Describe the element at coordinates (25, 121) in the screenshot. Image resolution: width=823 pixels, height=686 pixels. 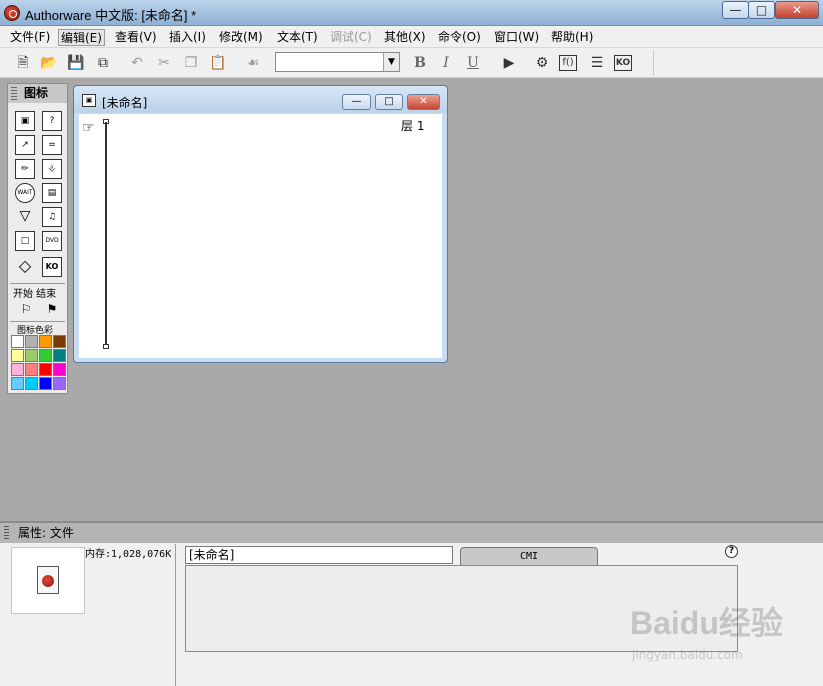
I see `display-icon: ▣` at that location.